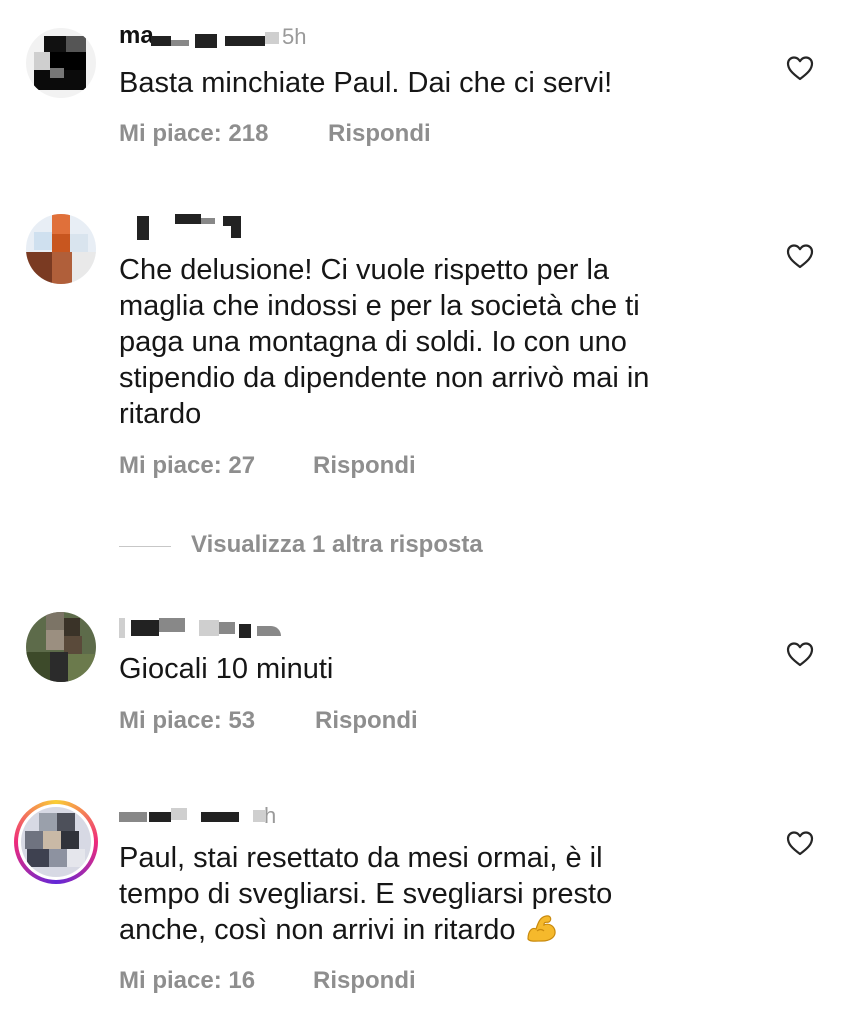  I want to click on likes-value: 218, so click(248, 133).